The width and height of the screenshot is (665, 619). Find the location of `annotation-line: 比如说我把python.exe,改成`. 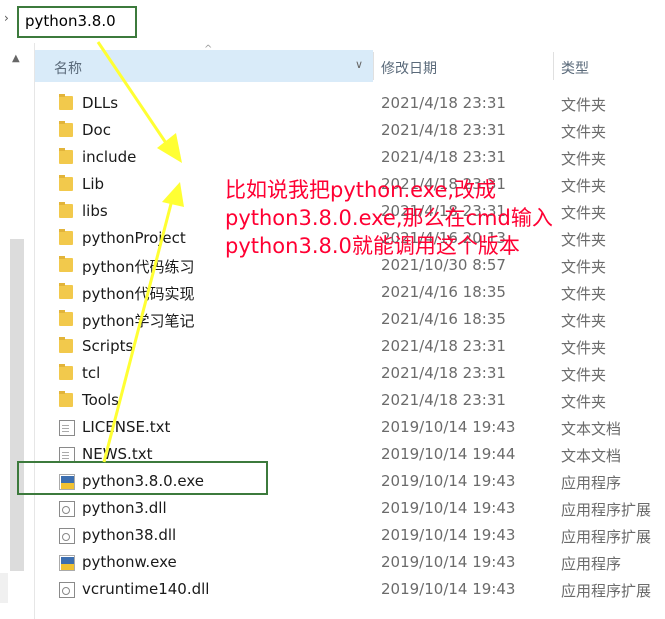

annotation-line: 比如说我把python.exe,改成 is located at coordinates (361, 190).